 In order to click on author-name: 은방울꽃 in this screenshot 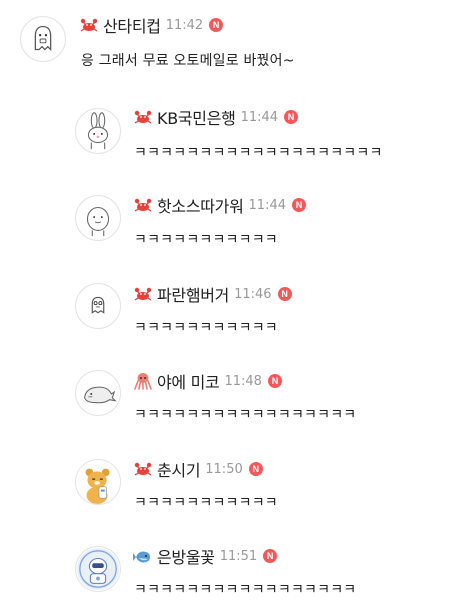, I will do `click(186, 556)`.